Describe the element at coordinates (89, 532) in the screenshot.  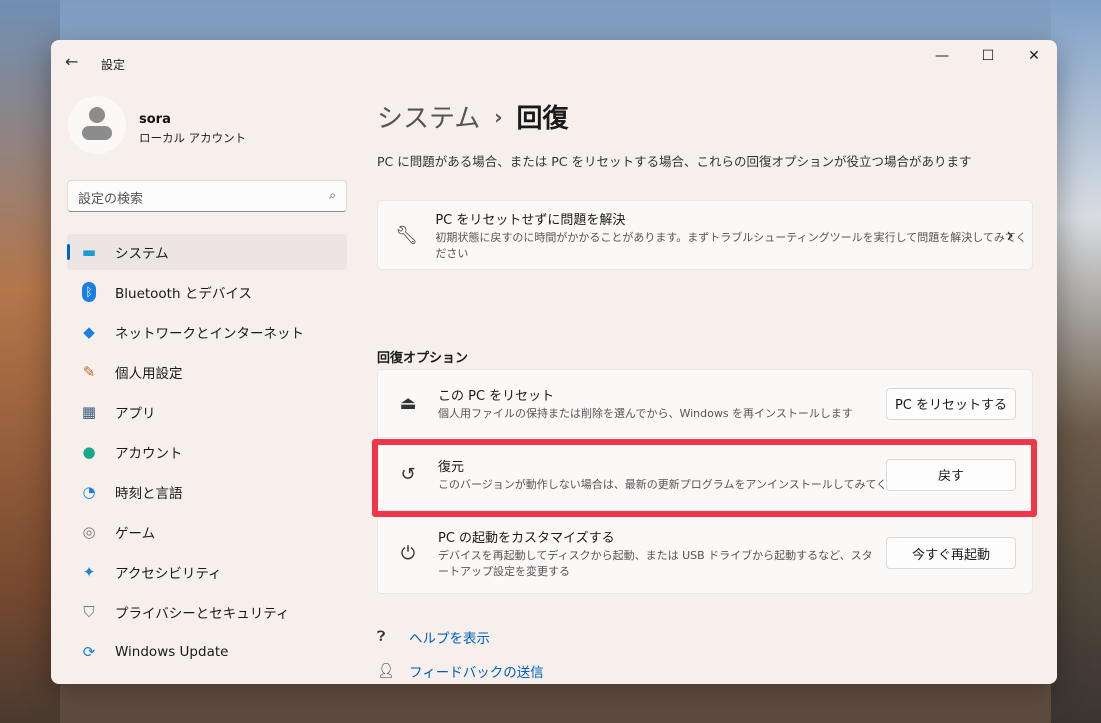
I see `gamepad-icon: ◎` at that location.